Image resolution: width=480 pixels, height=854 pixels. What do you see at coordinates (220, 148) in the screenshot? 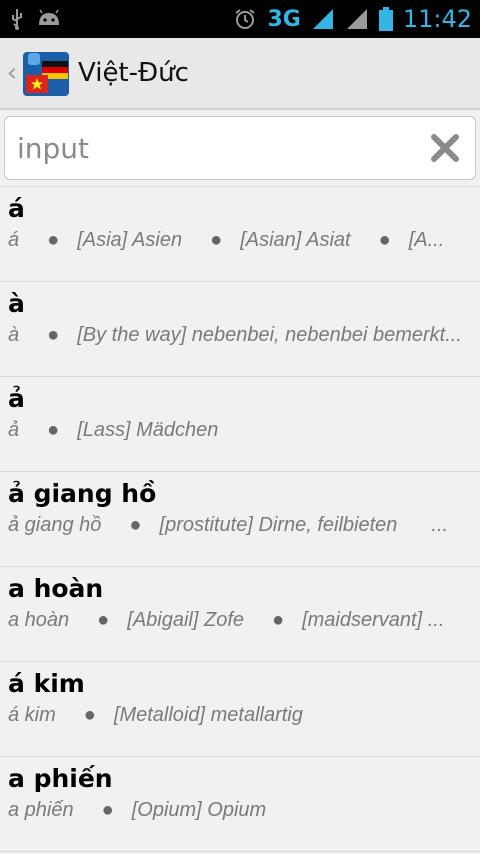
I see `search-input` at bounding box center [220, 148].